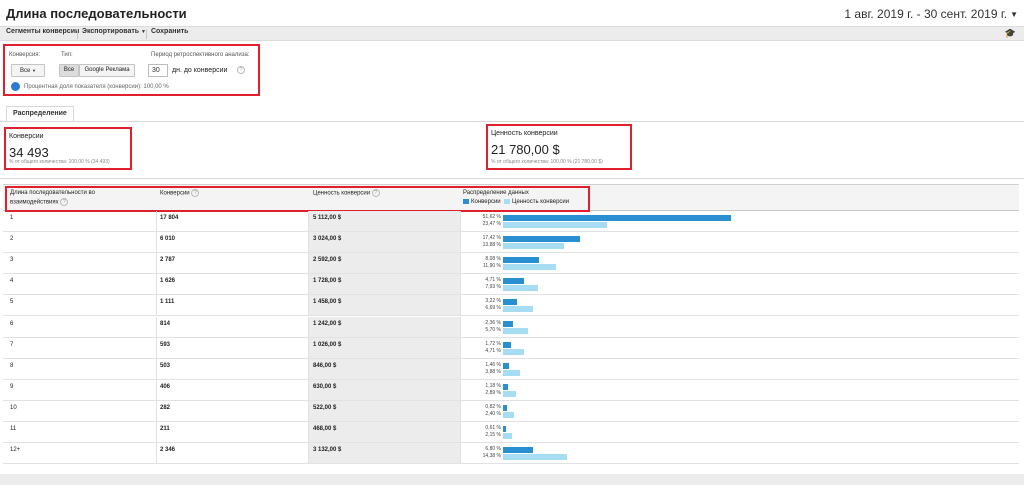 This screenshot has height=485, width=1024. What do you see at coordinates (493, 371) in the screenshot?
I see `value-percent: 3,88 %` at bounding box center [493, 371].